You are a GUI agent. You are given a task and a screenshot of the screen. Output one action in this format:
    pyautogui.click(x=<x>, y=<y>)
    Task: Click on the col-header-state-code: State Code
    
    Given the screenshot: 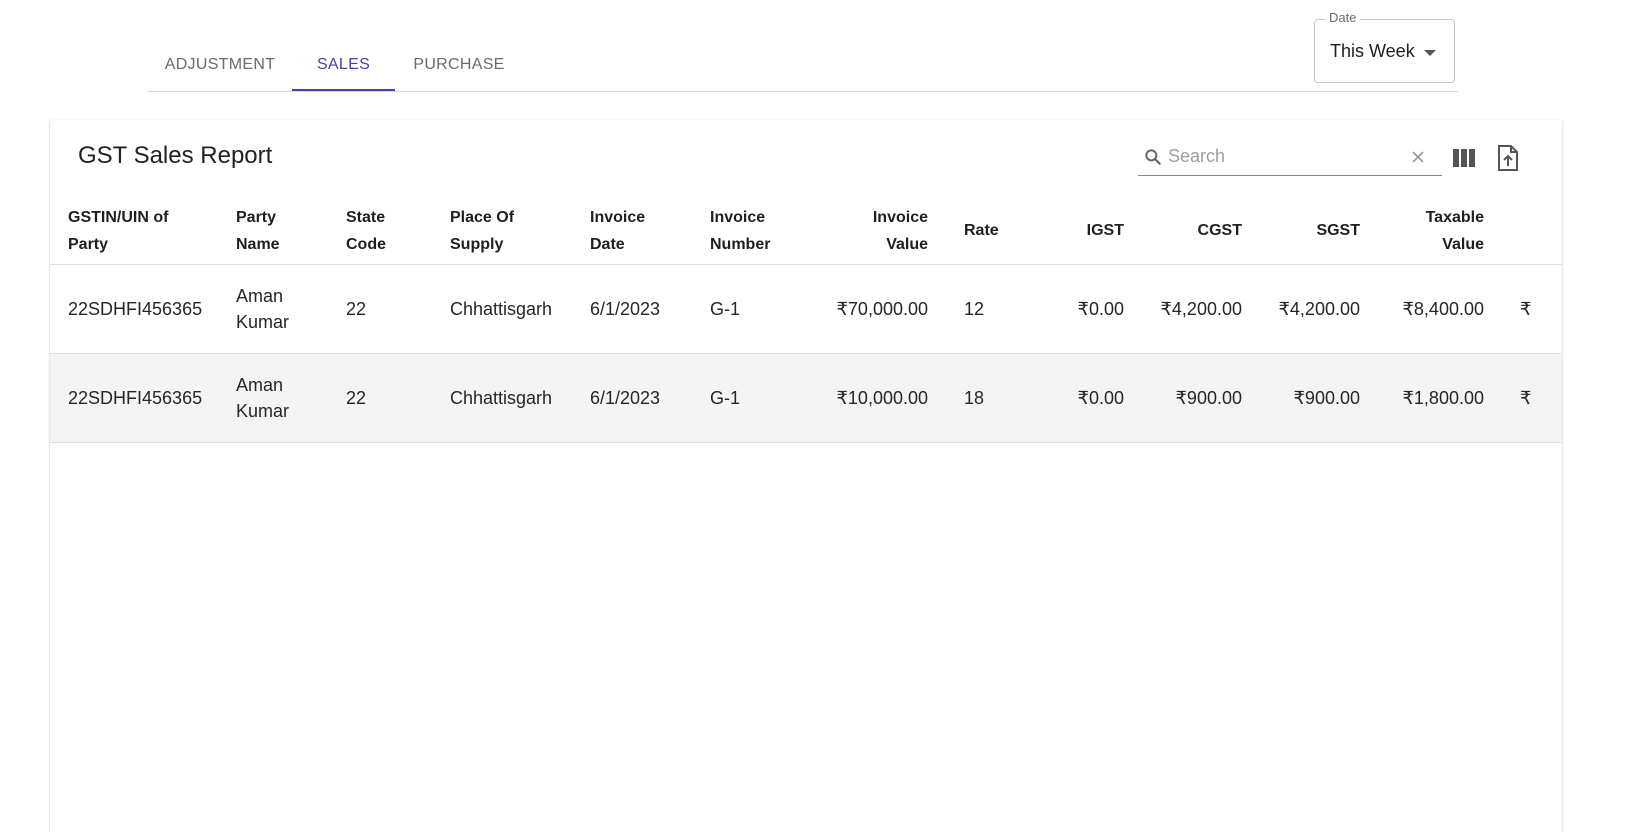 What is the action you would take?
    pyautogui.click(x=398, y=231)
    